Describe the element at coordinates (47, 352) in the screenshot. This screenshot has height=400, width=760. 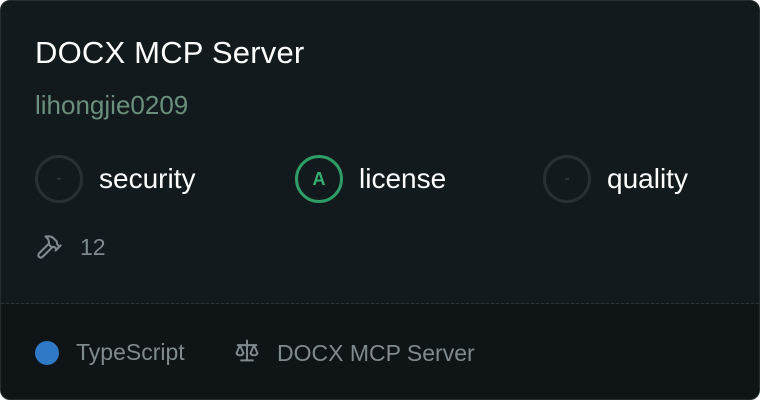
I see `language-color-dot` at that location.